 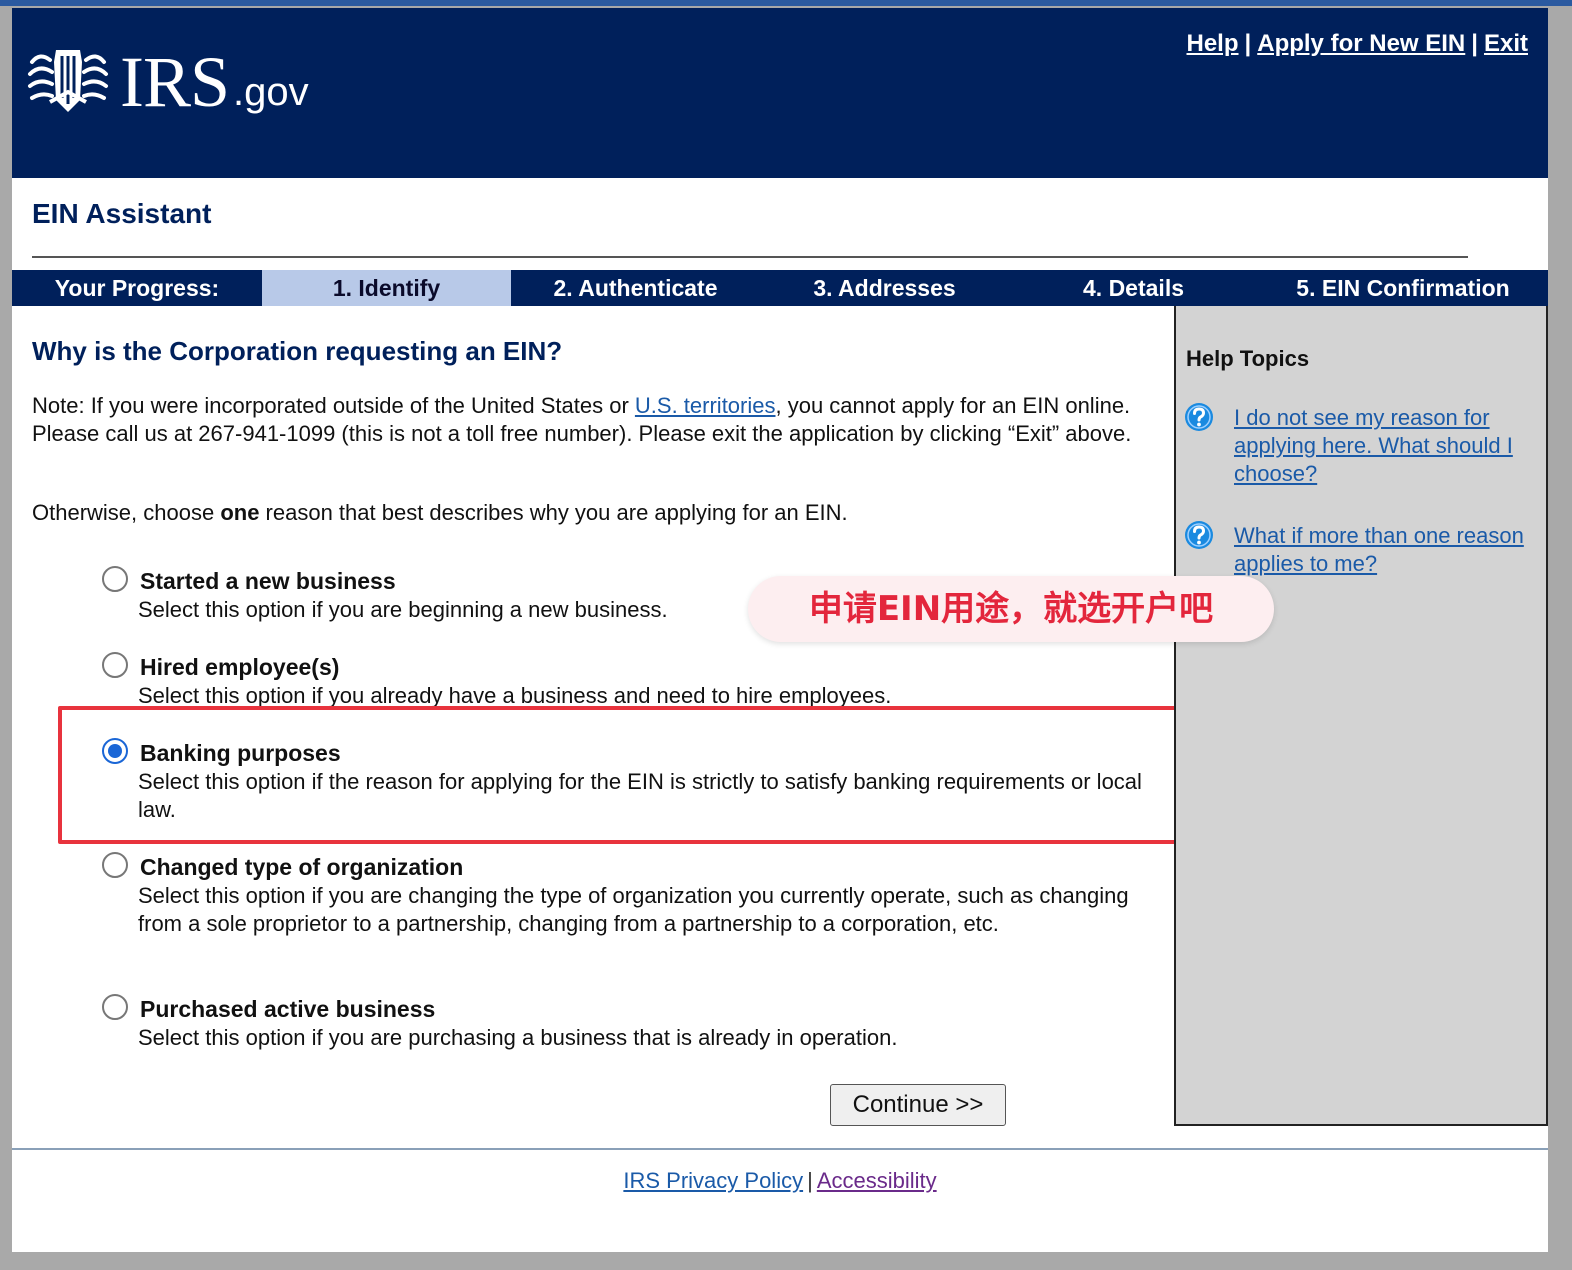 What do you see at coordinates (302, 867) in the screenshot?
I see `option-label: Changed type of organization` at bounding box center [302, 867].